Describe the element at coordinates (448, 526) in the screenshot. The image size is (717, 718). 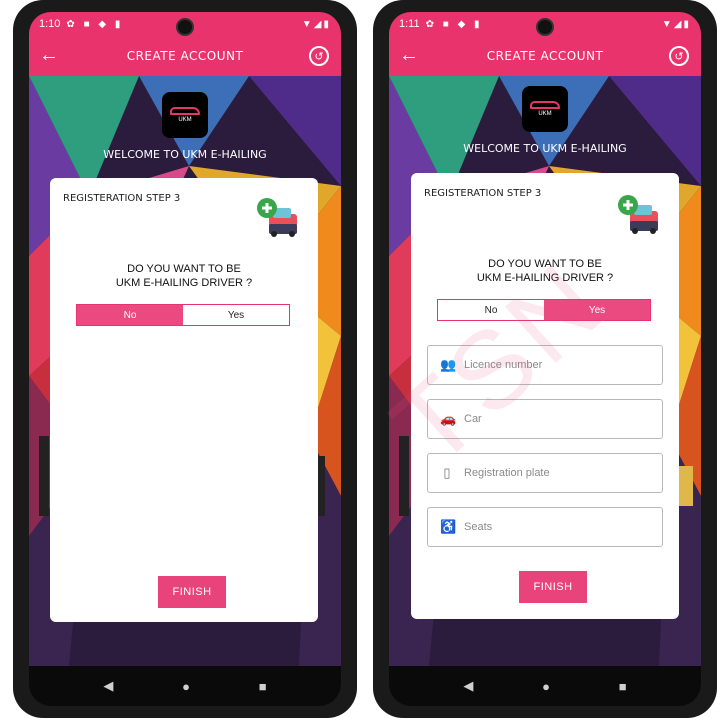
I see `seat-icon: ♿` at that location.